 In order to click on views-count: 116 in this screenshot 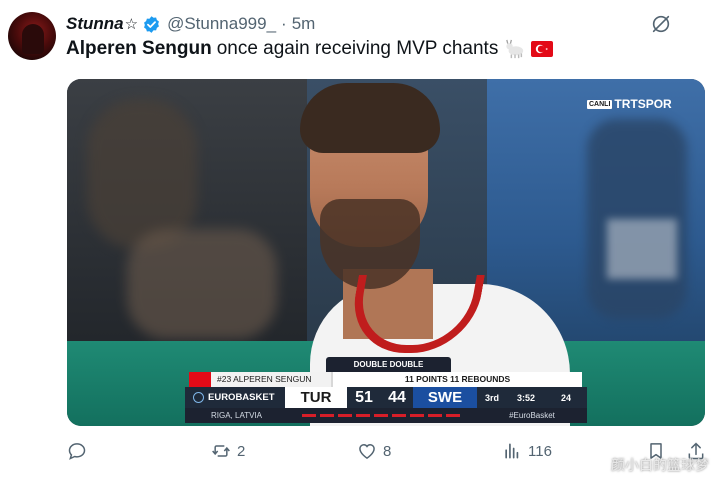, I will do `click(540, 451)`.